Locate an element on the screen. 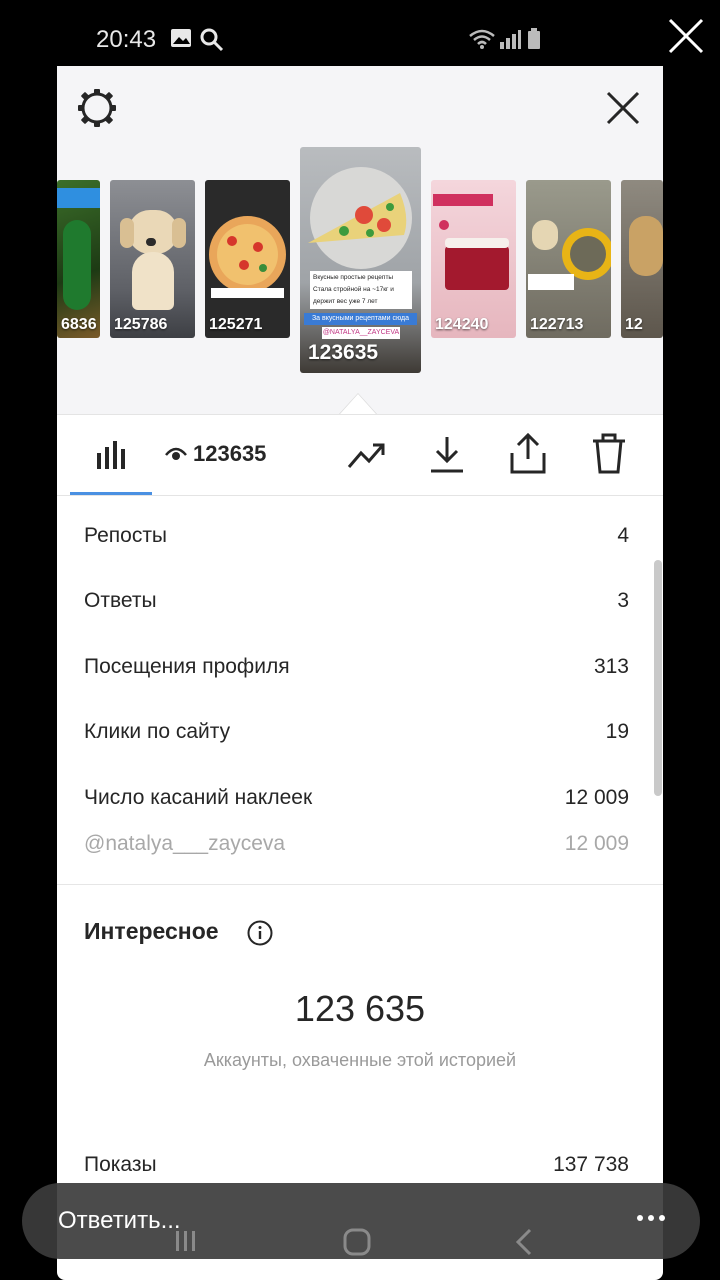 The width and height of the screenshot is (720, 1280). story-views: 123635 is located at coordinates (343, 352).